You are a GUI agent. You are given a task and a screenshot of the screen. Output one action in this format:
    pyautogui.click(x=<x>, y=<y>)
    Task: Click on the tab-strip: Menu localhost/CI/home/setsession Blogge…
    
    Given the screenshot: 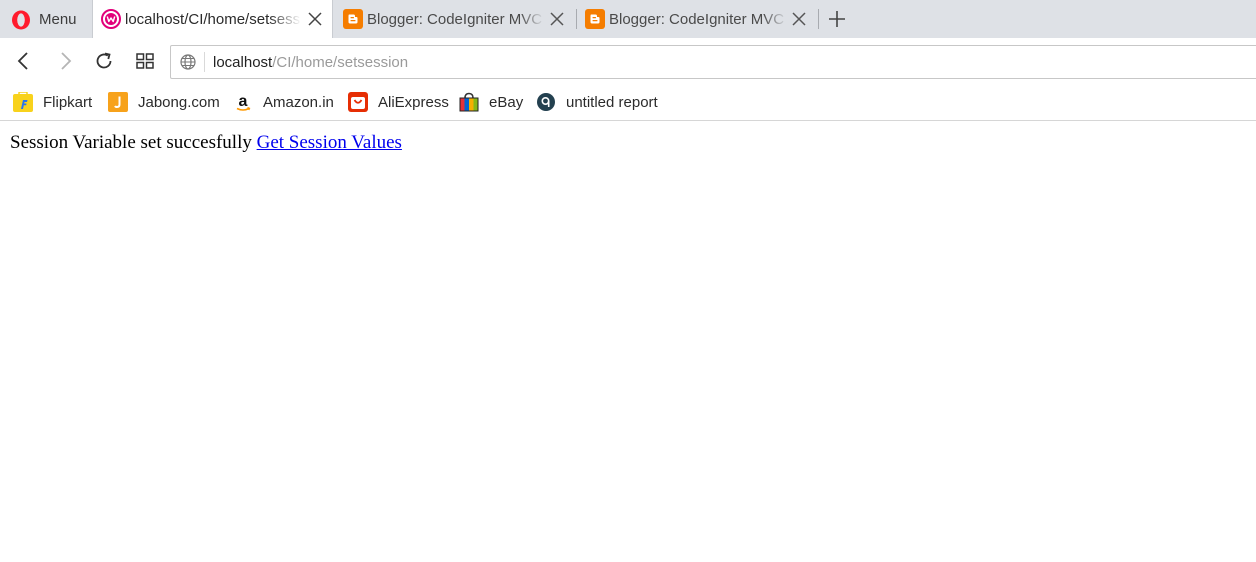 What is the action you would take?
    pyautogui.click(x=628, y=19)
    